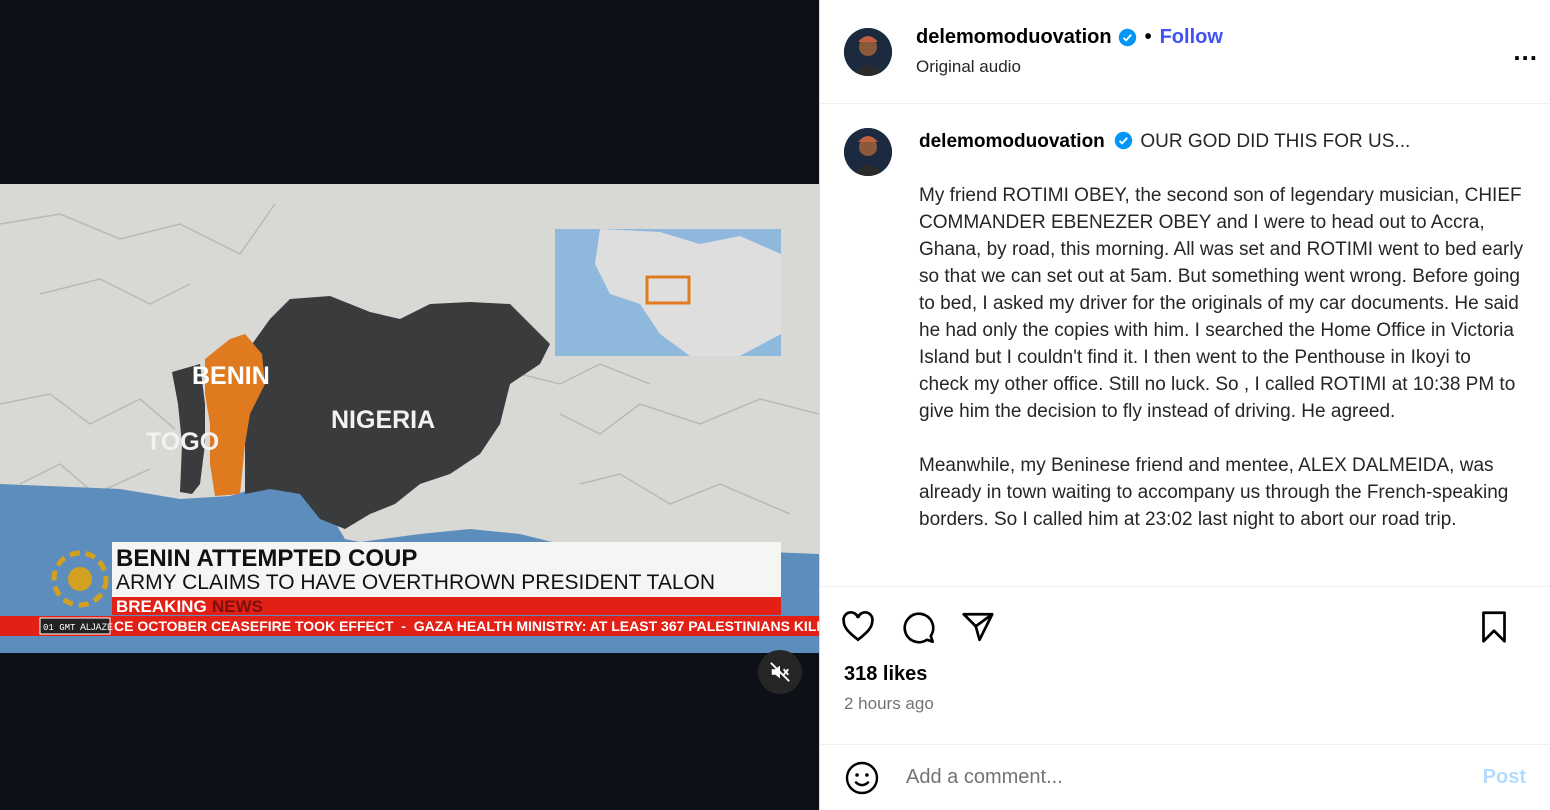  I want to click on avatar, so click(868, 51).